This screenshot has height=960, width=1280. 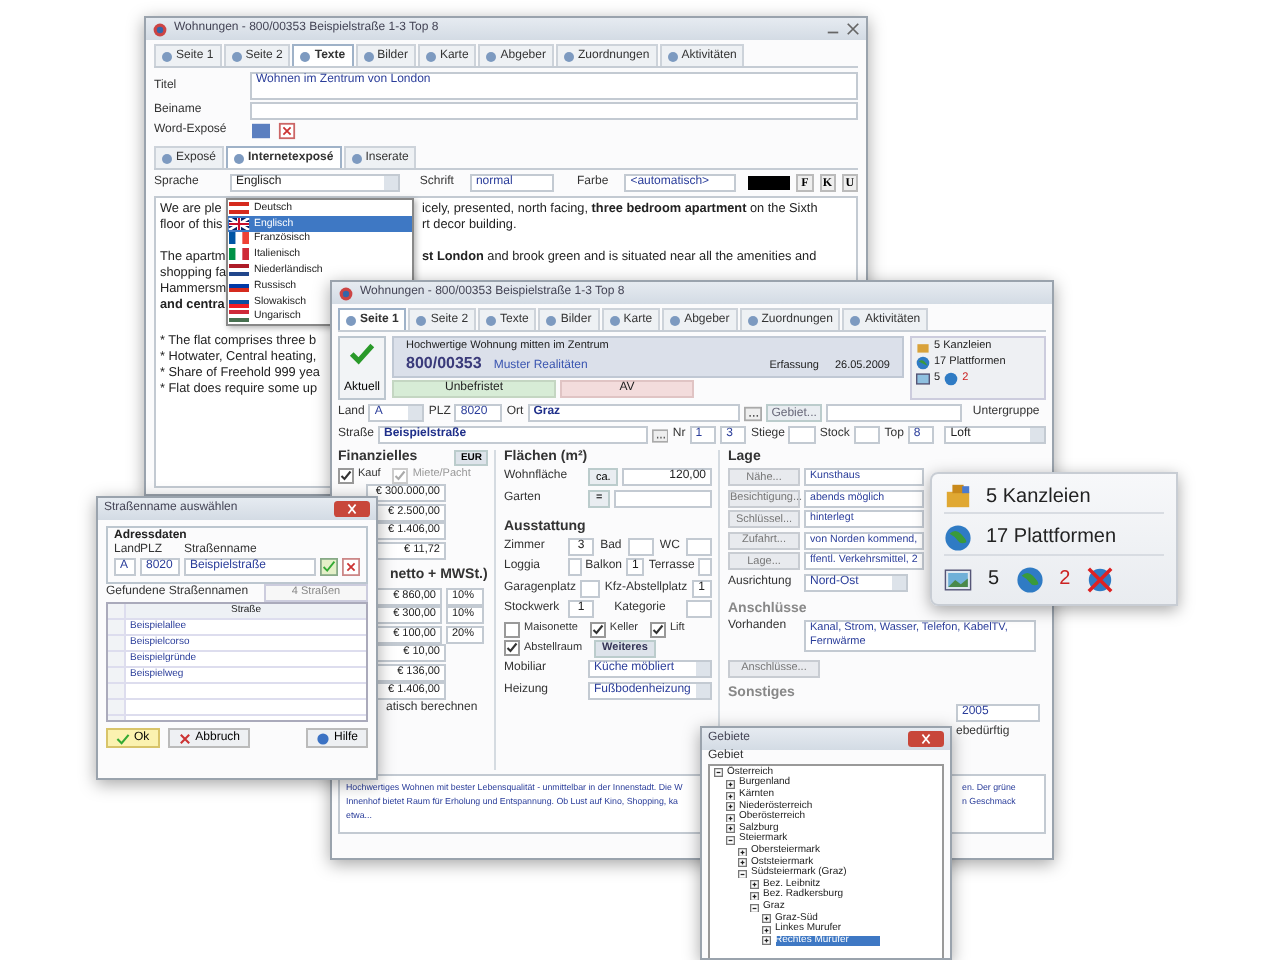 What do you see at coordinates (1051, 538) in the screenshot?
I see `platforms-count: 17 Plattformen` at bounding box center [1051, 538].